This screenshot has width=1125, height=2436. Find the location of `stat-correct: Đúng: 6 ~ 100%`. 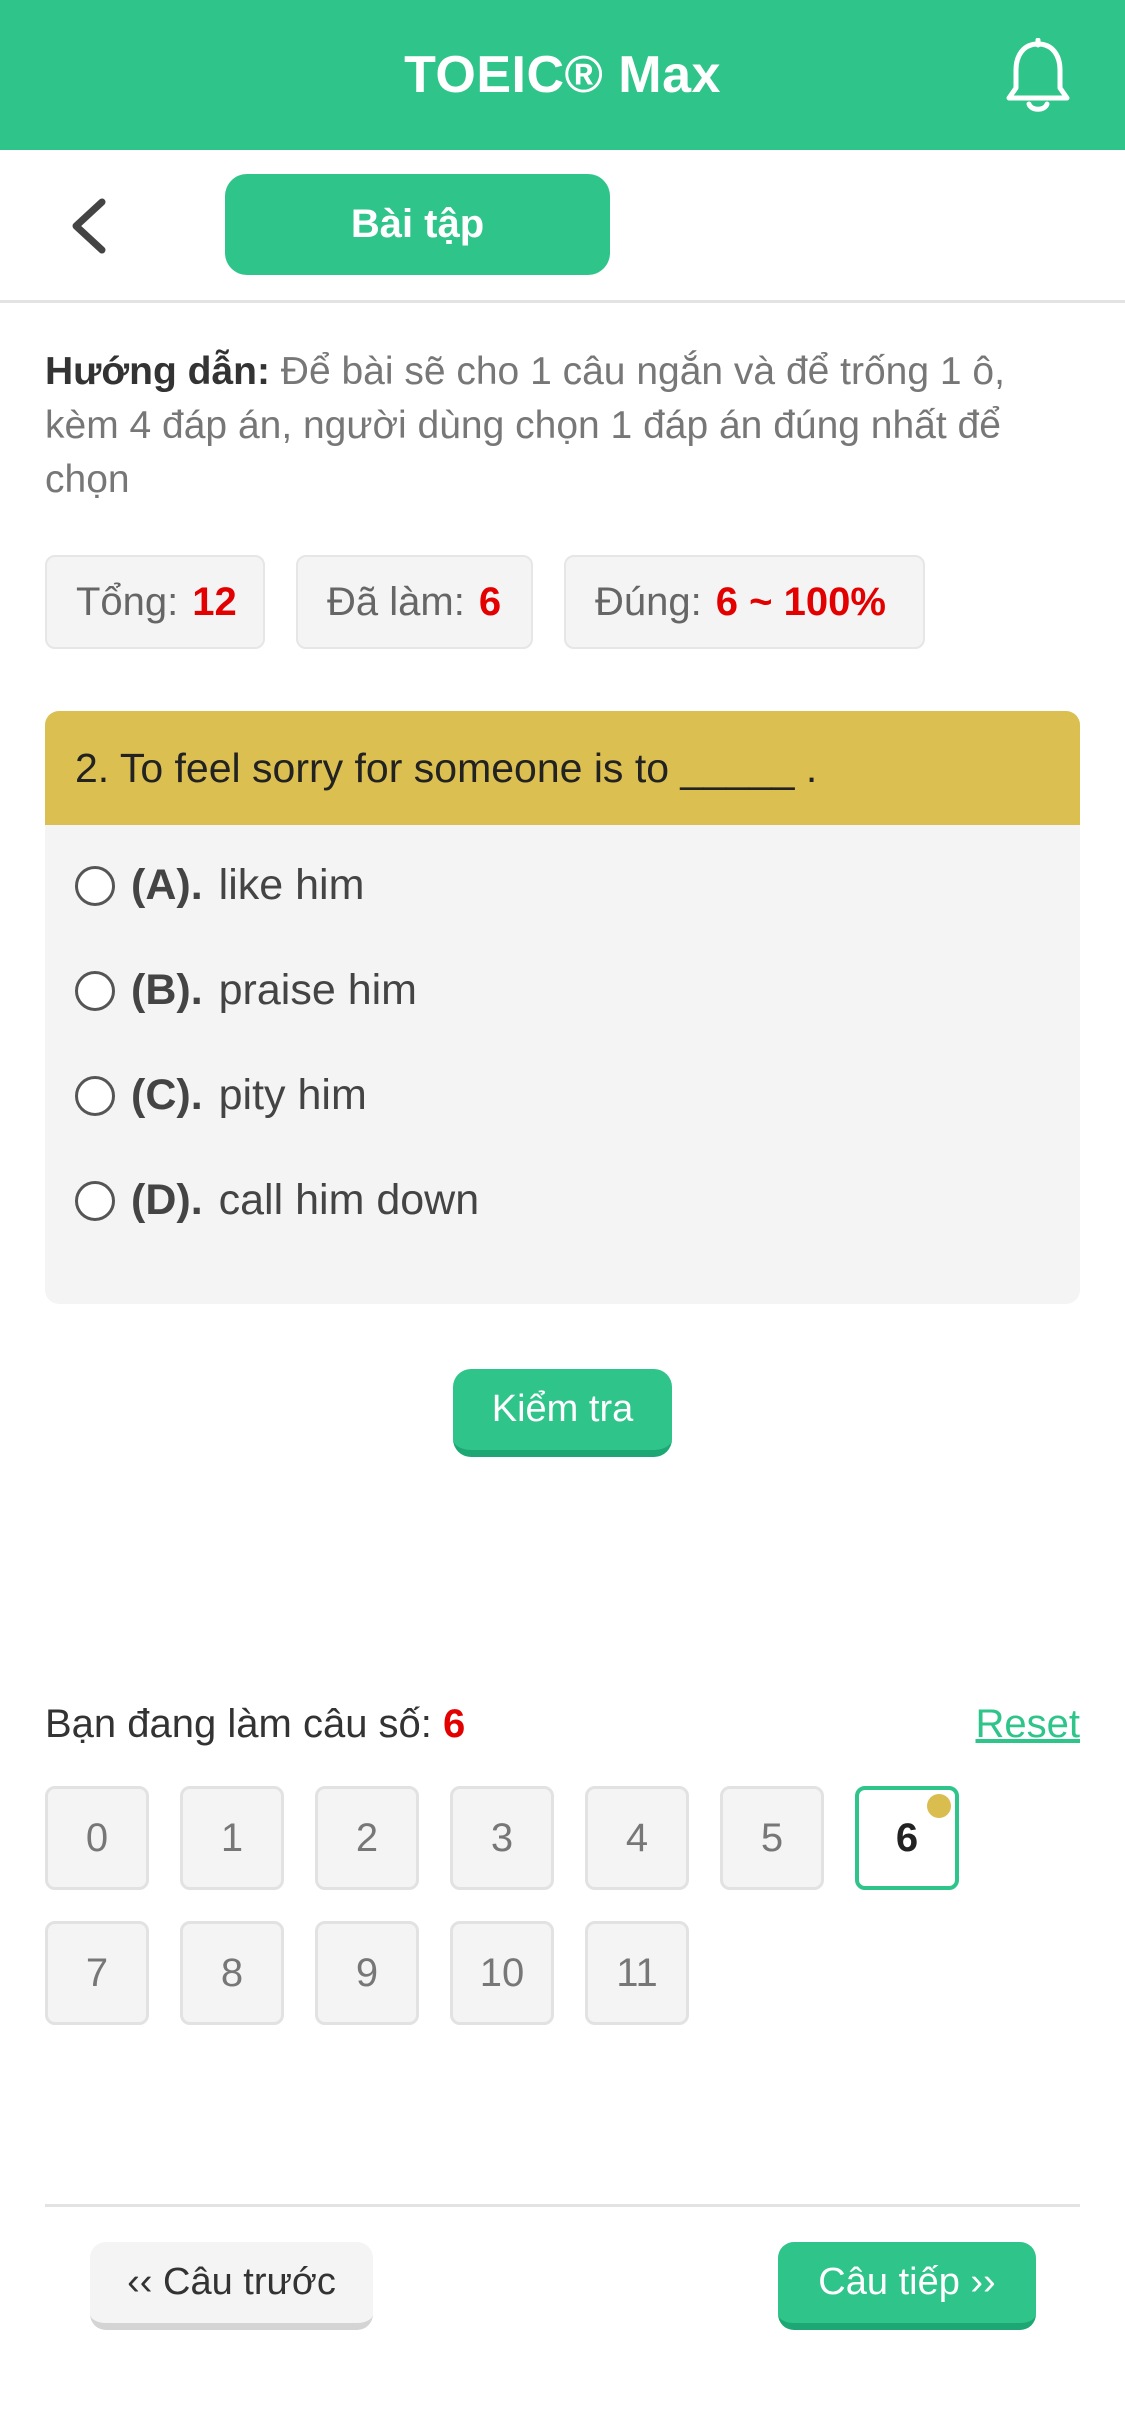

stat-correct: Đúng: 6 ~ 100% is located at coordinates (744, 602).